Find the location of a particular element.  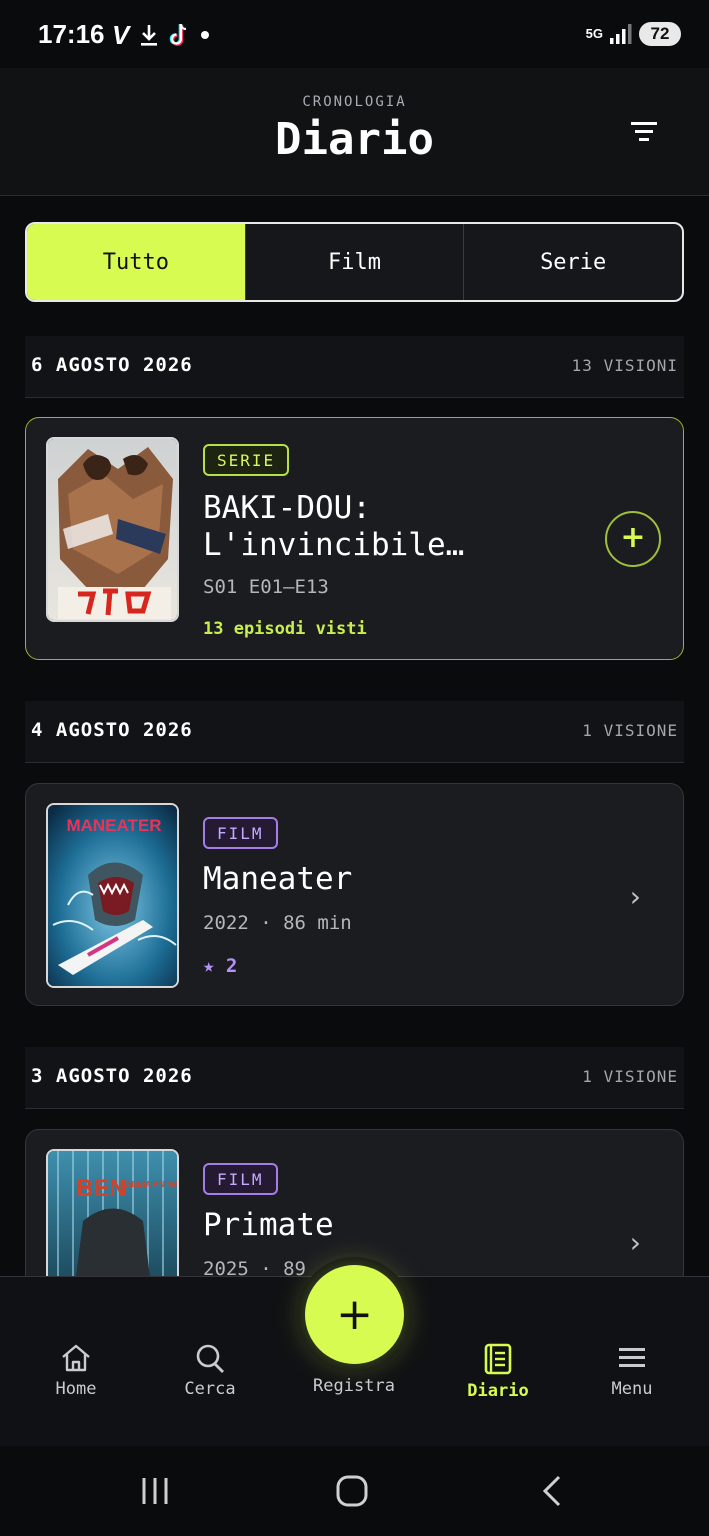

add-episode-button: + is located at coordinates (633, 539).